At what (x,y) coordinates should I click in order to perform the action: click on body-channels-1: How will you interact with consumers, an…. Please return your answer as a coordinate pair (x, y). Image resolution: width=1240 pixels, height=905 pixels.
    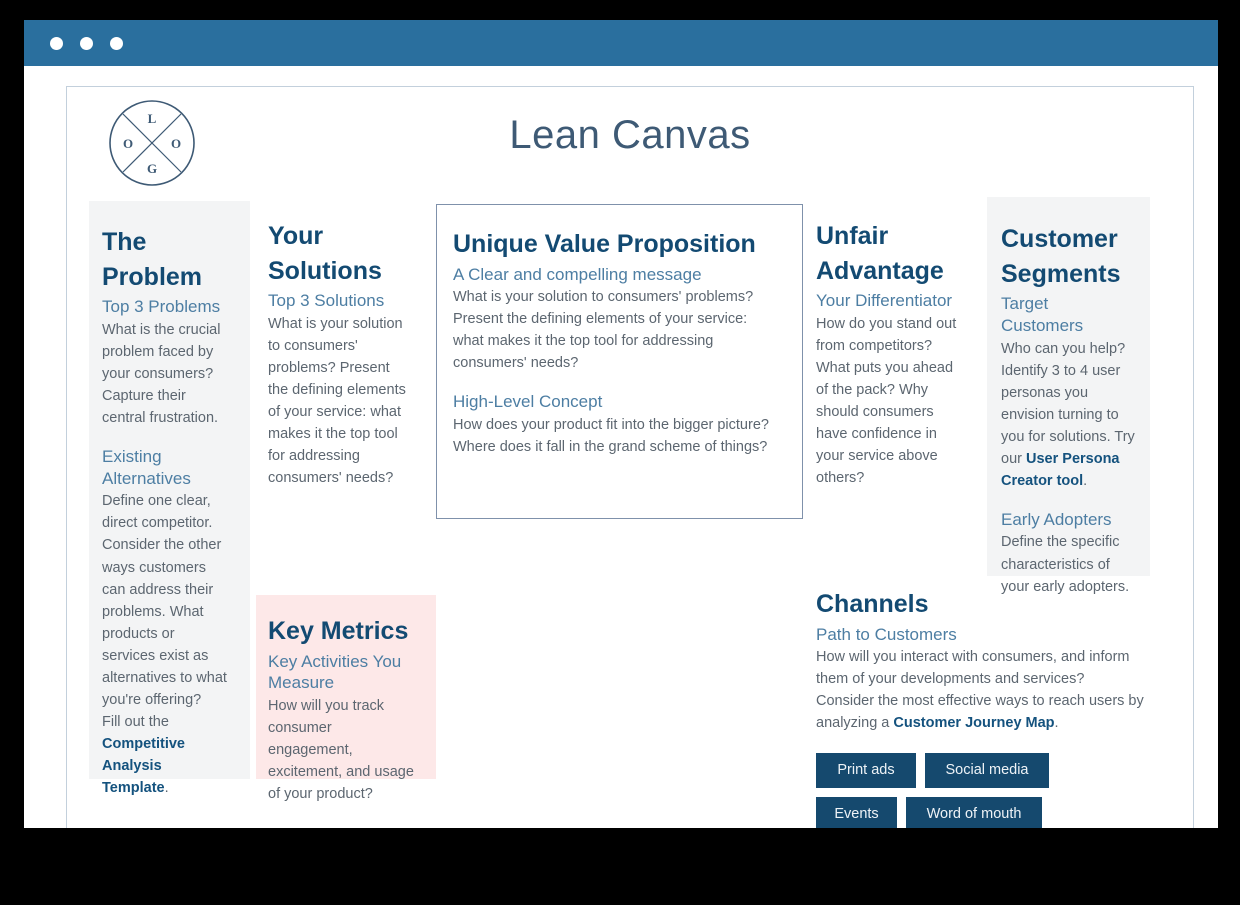
    Looking at the image, I should click on (981, 690).